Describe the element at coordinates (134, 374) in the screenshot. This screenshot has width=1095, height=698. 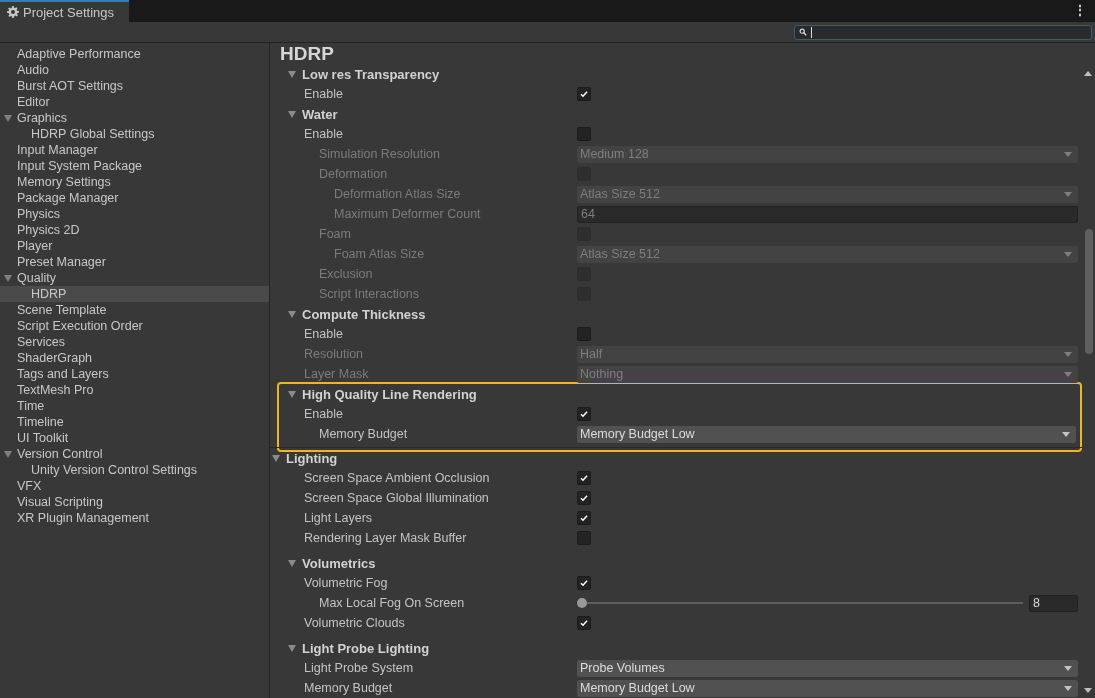
I see `sidebar-item: Tags and Layers` at that location.